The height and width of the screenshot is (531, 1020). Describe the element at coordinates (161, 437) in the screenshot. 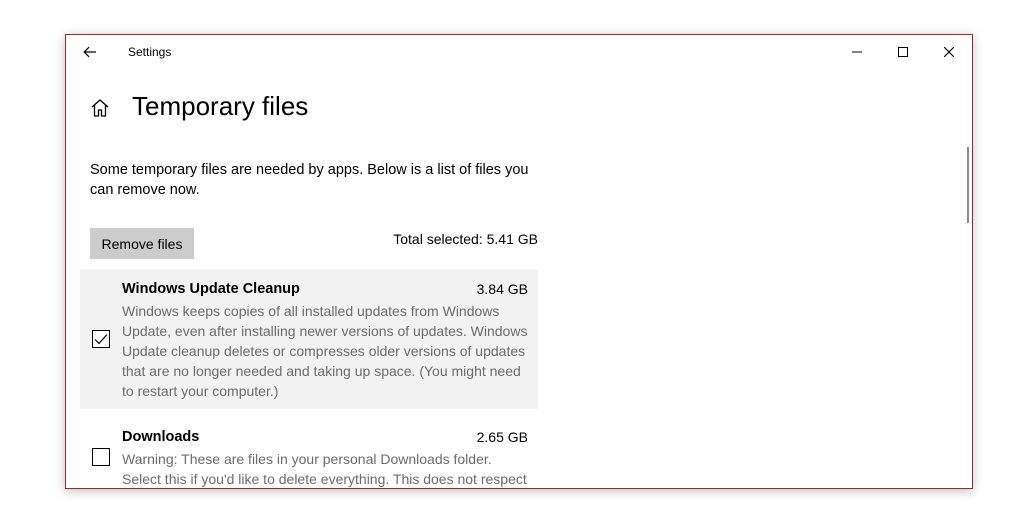

I see `item-name: Downloads` at that location.